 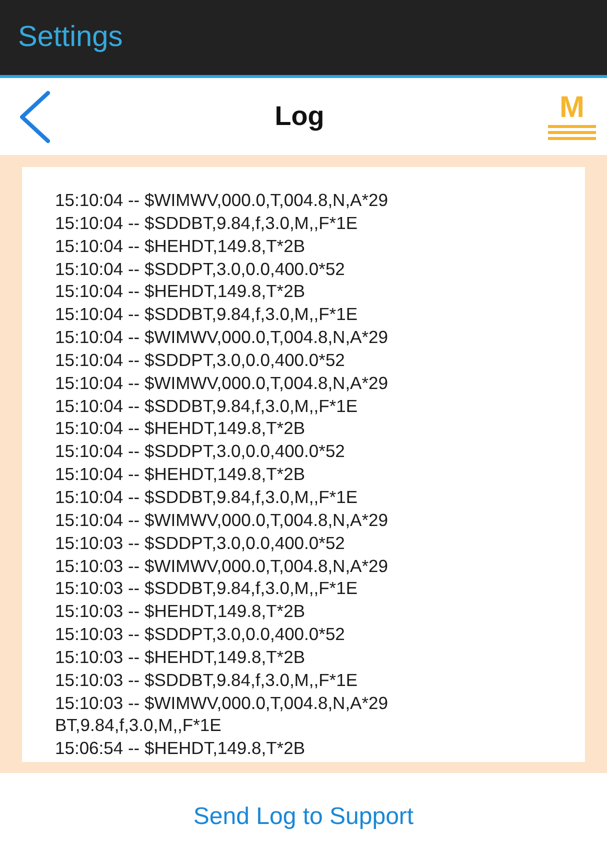 What do you see at coordinates (138, 726) in the screenshot?
I see `log-line: BT,9.84,f,3.0,M,,F*1E` at bounding box center [138, 726].